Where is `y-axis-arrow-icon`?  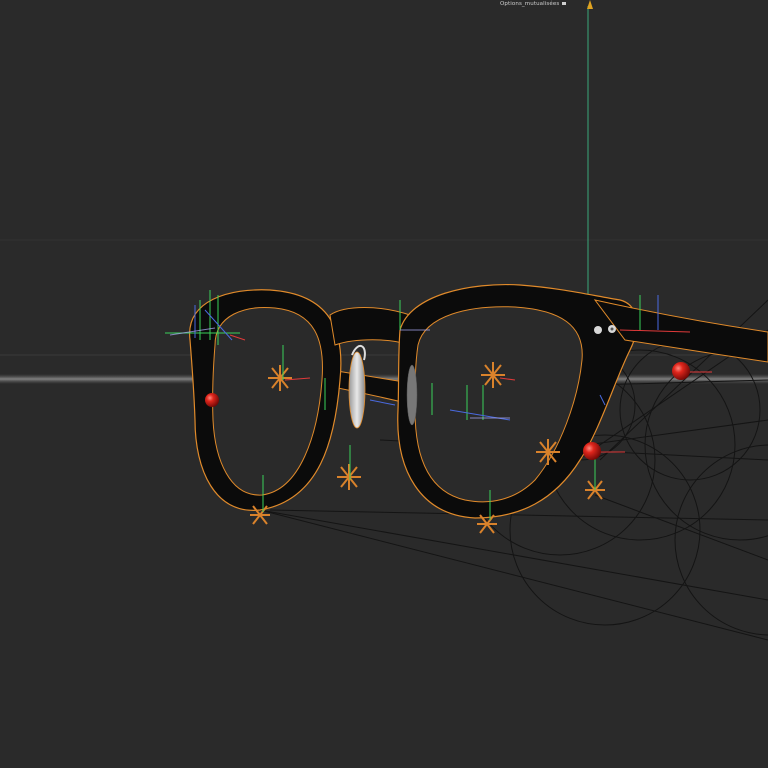
y-axis-arrow-icon is located at coordinates (590, 4).